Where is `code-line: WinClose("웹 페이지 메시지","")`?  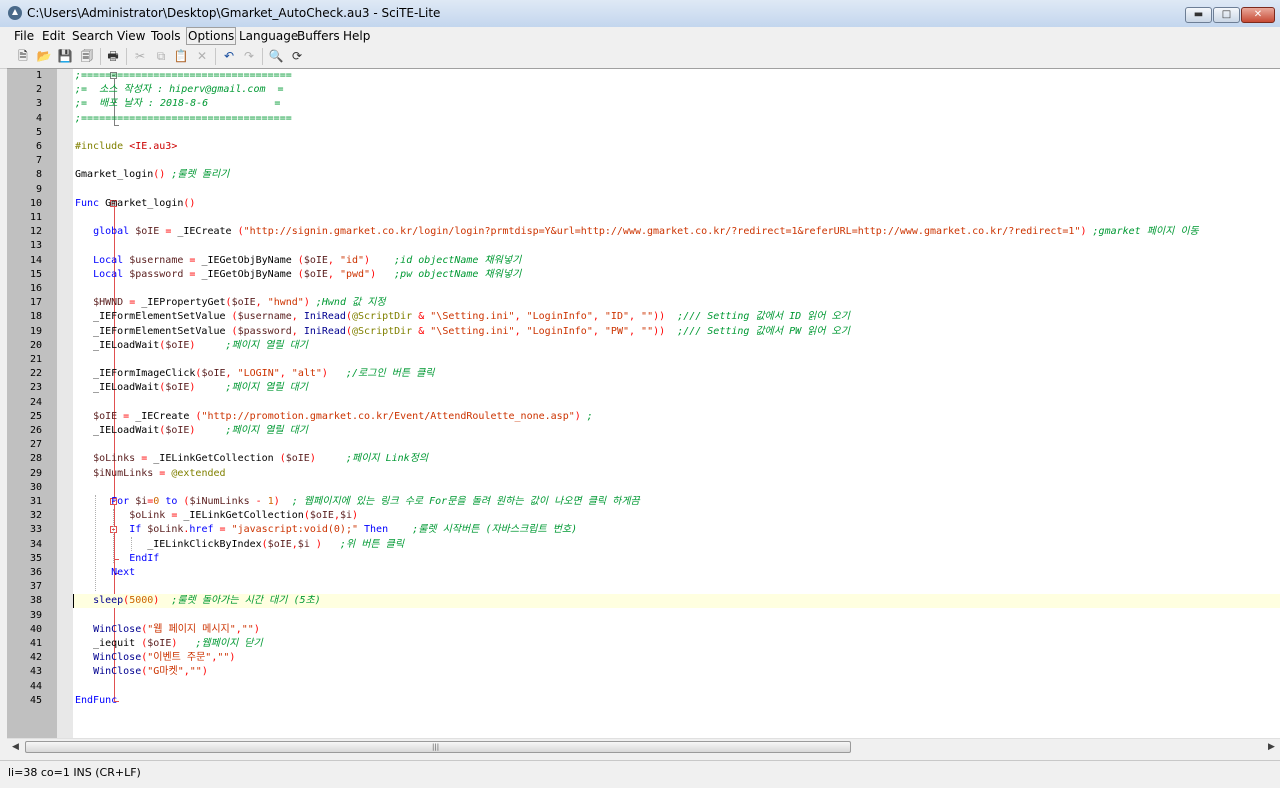 code-line: WinClose("웹 페이지 메시지","") is located at coordinates (676, 630).